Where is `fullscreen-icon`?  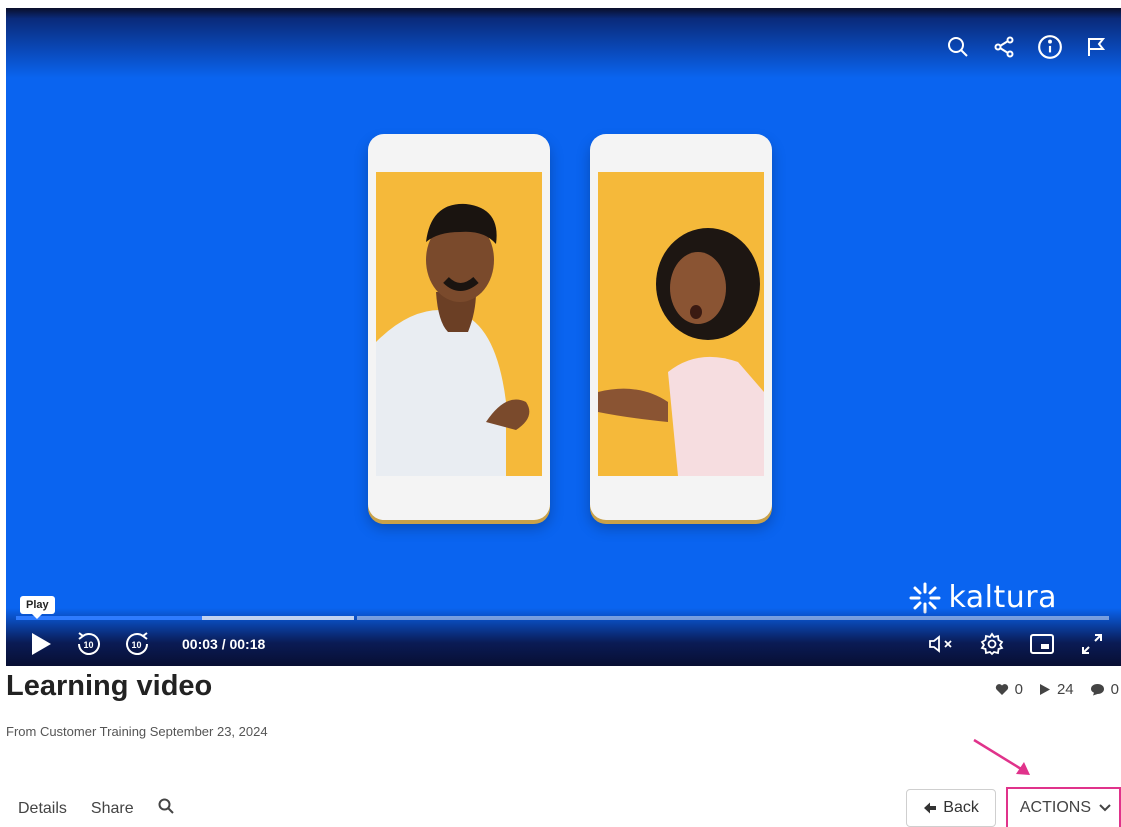
fullscreen-icon is located at coordinates (1092, 644).